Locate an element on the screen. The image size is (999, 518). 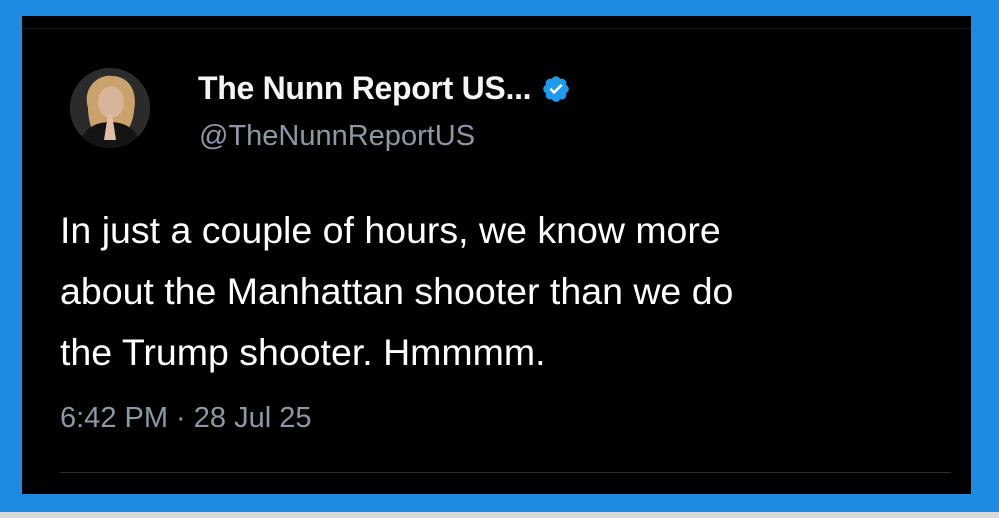
verified-badge-icon is located at coordinates (556, 89).